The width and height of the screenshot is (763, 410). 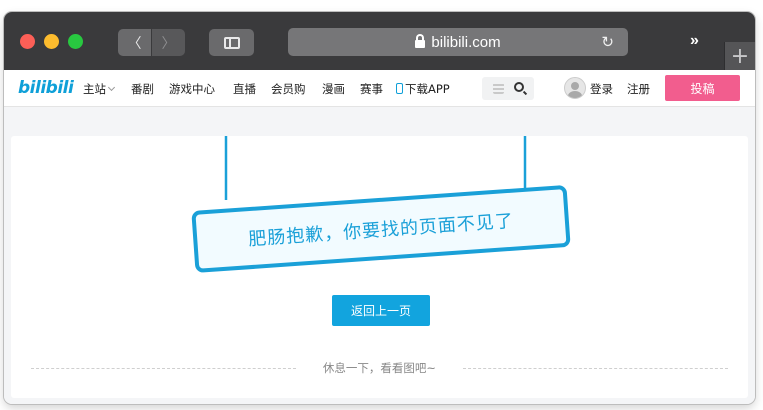 What do you see at coordinates (420, 41) in the screenshot?
I see `lock-icon` at bounding box center [420, 41].